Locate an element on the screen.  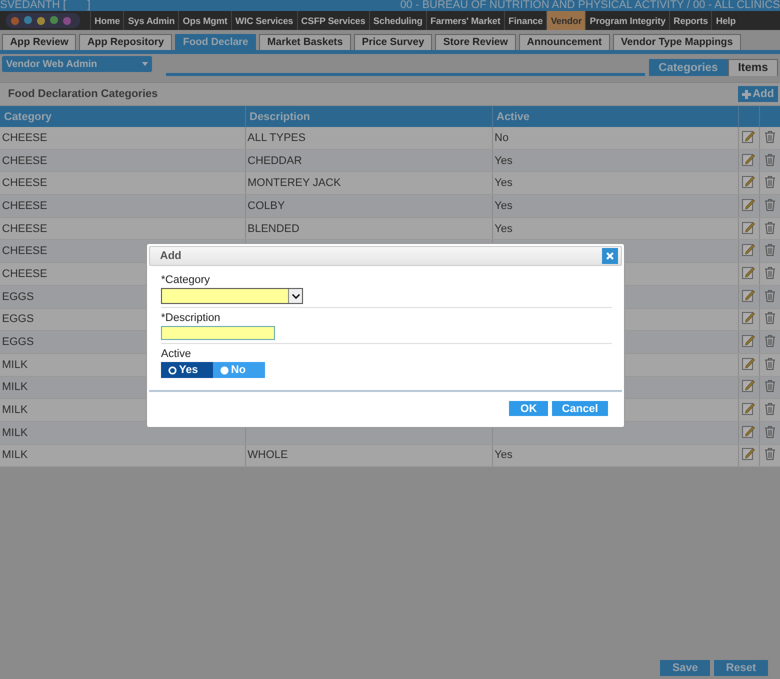
table-cell: BLENDED is located at coordinates (368, 228).